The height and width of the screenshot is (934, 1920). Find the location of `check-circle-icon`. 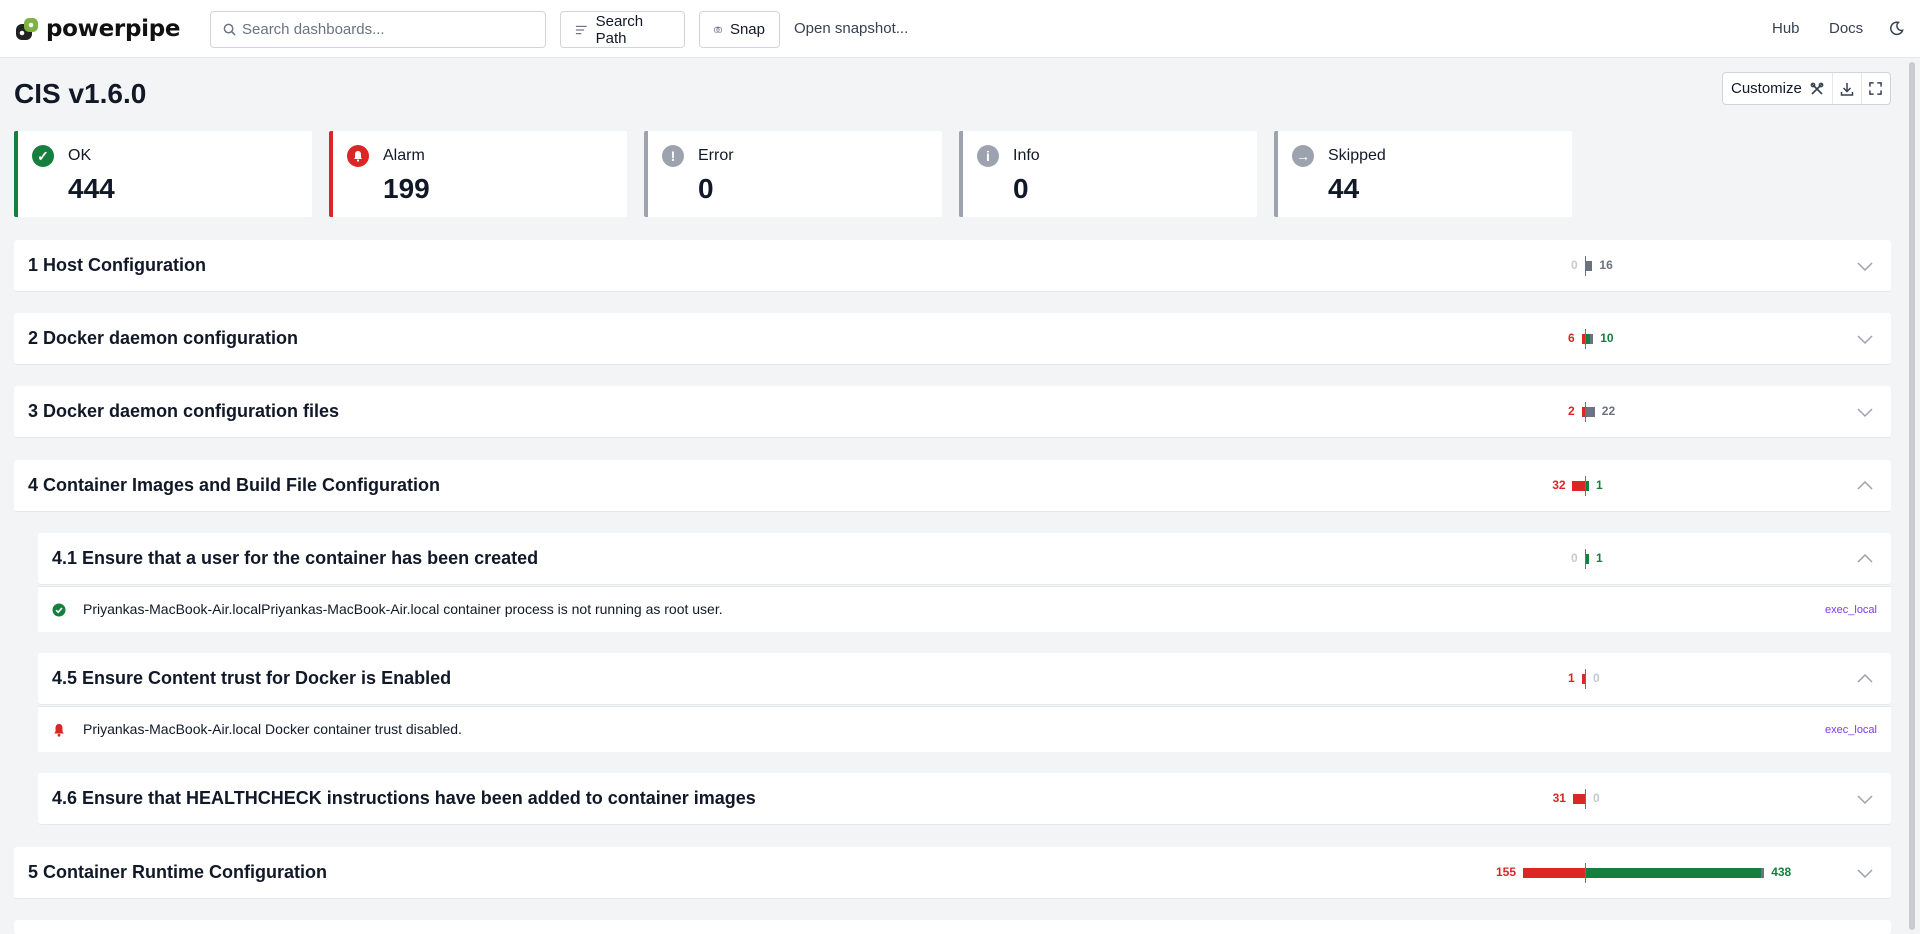

check-circle-icon is located at coordinates (59, 610).